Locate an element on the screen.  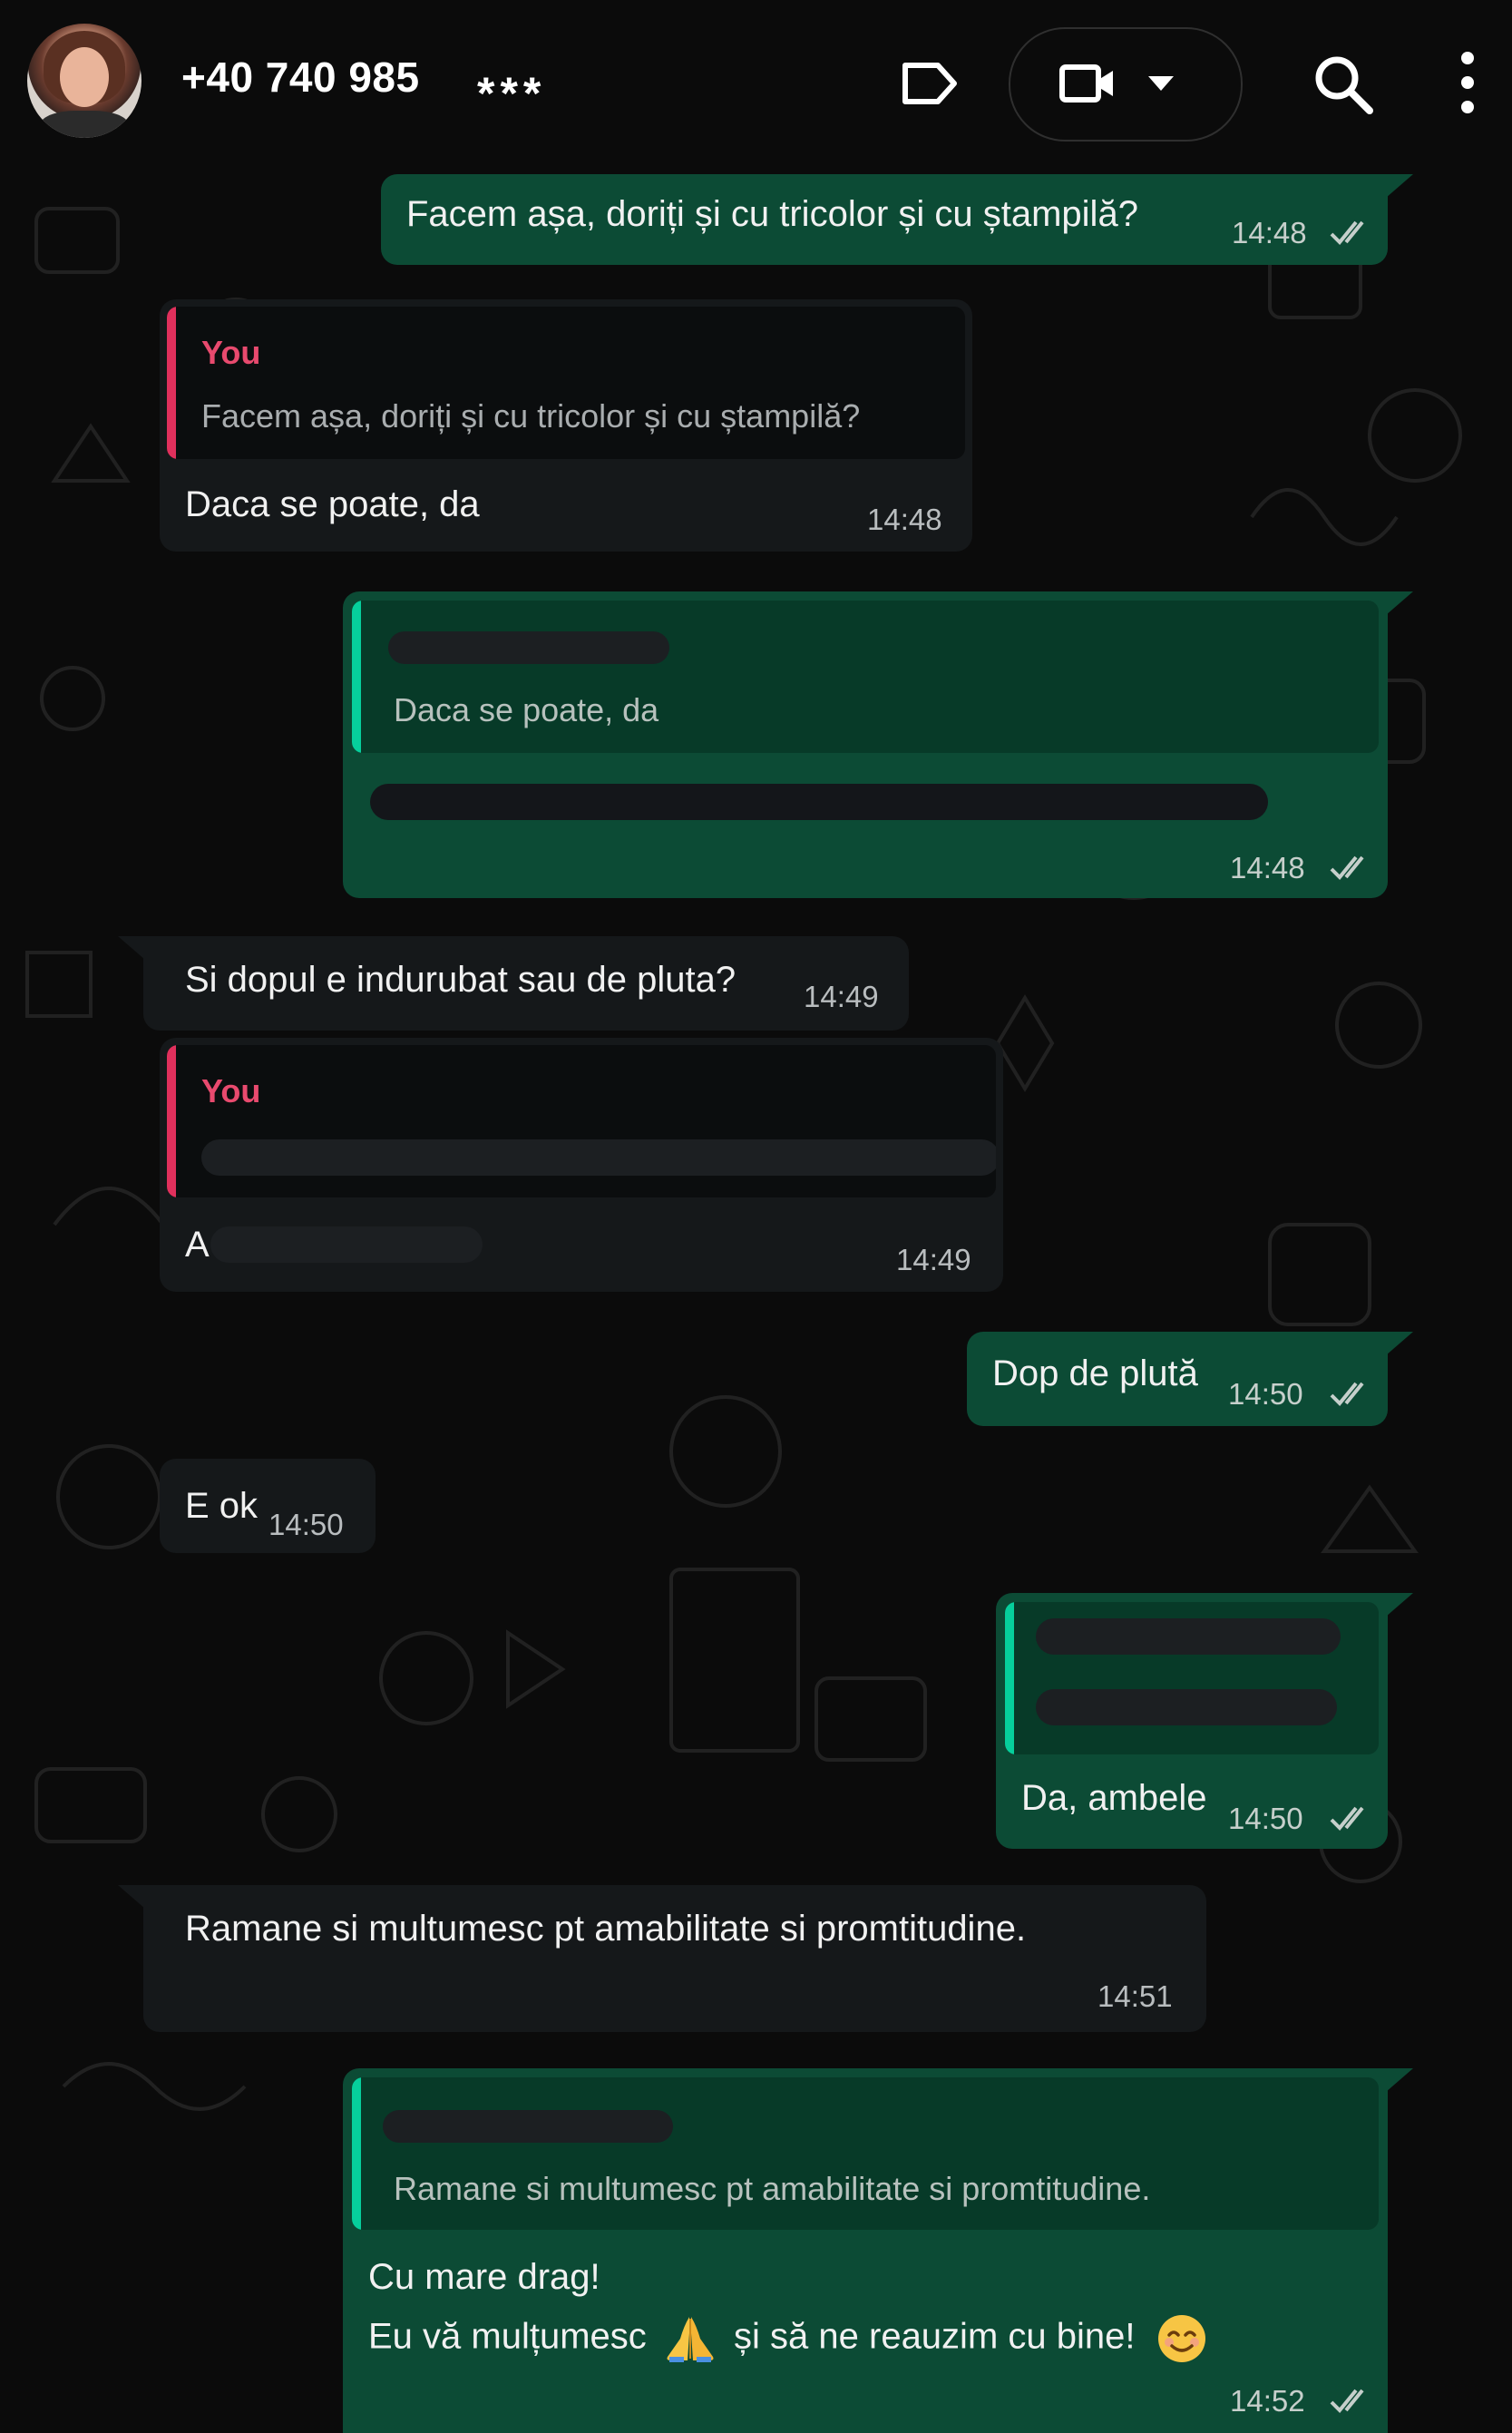
contact-avatar is located at coordinates (84, 81).